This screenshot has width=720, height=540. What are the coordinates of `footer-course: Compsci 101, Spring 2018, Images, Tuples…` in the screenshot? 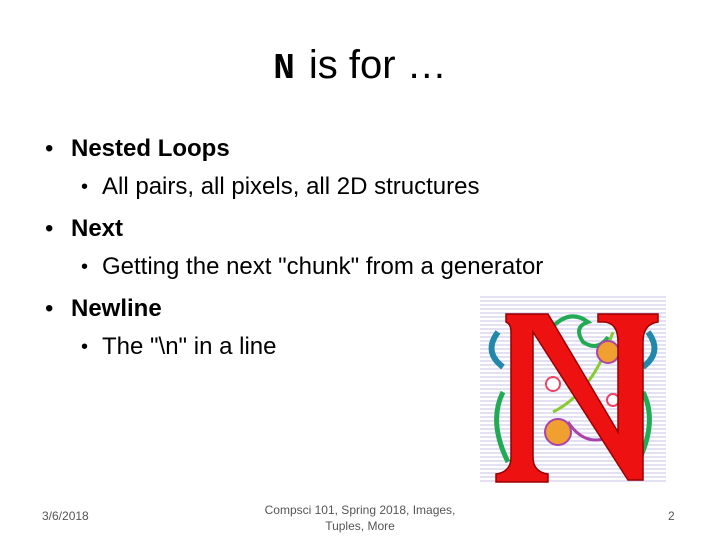 It's located at (360, 518).